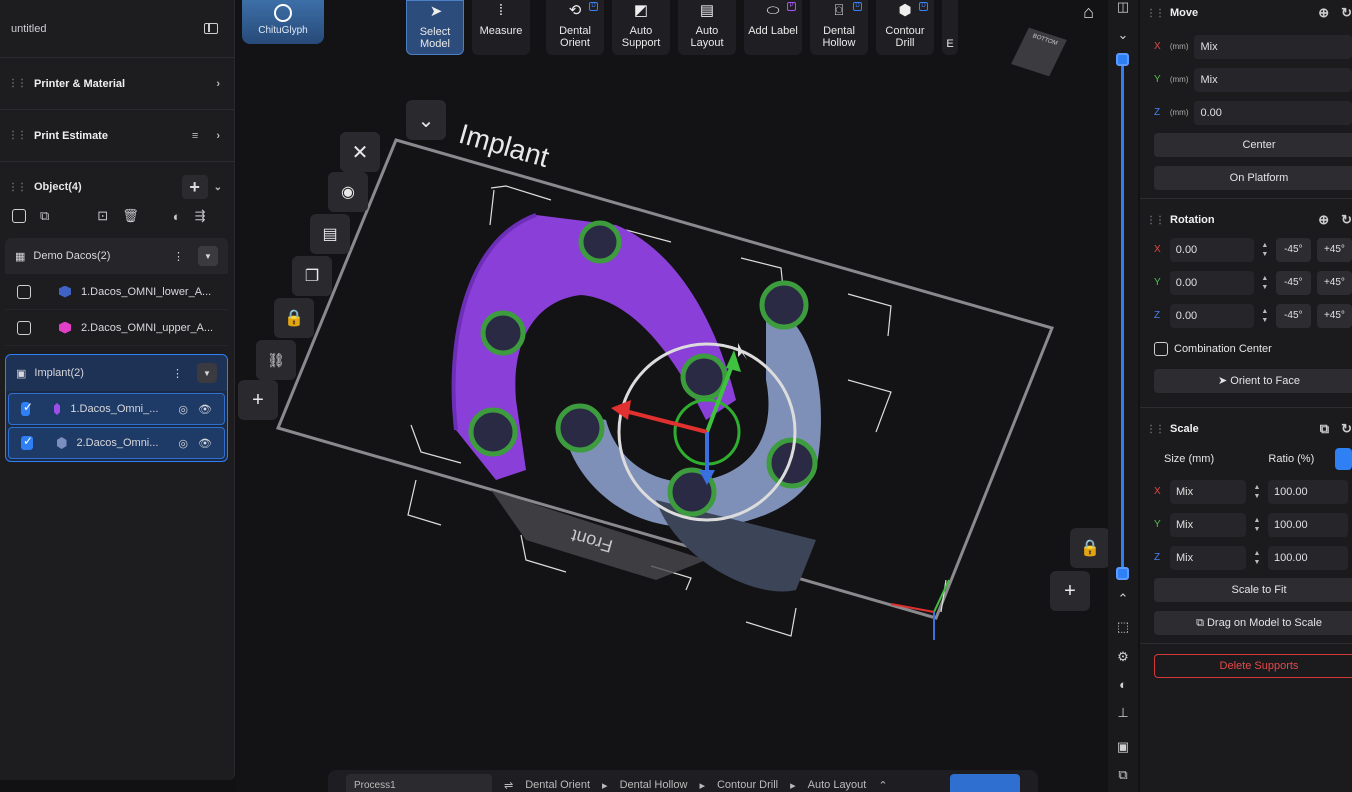  Describe the element at coordinates (116, 373) in the screenshot. I see `group-row: ▣ Implant(2) ⋮ ▼` at that location.